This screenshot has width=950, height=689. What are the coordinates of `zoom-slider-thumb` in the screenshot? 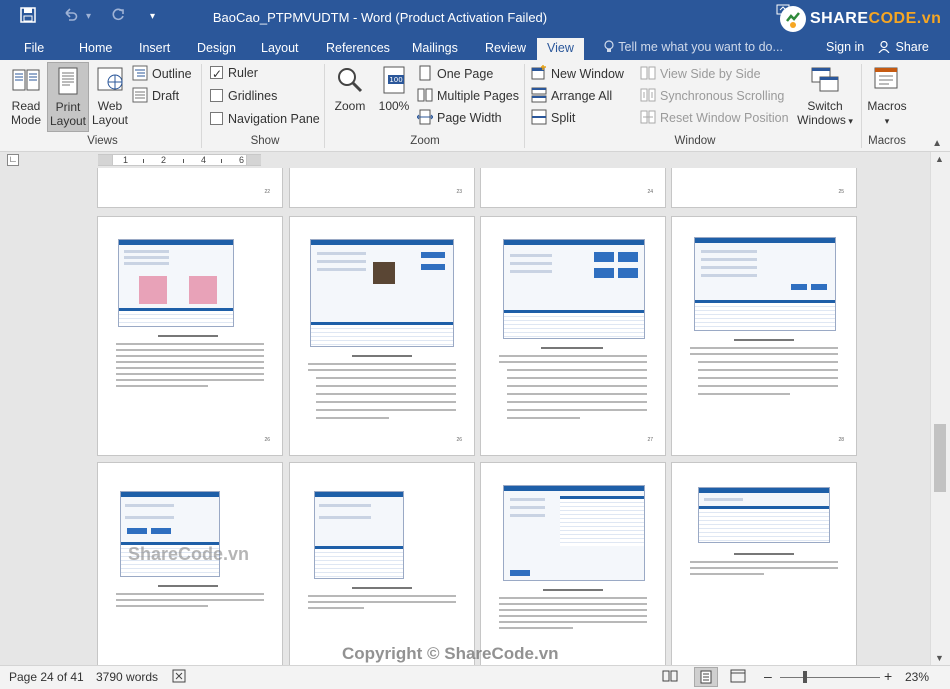 It's located at (805, 677).